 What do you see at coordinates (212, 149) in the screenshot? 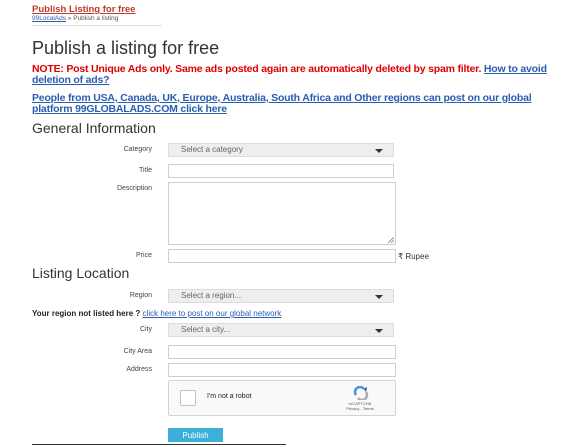
I see `category-select-value: Select a category` at bounding box center [212, 149].